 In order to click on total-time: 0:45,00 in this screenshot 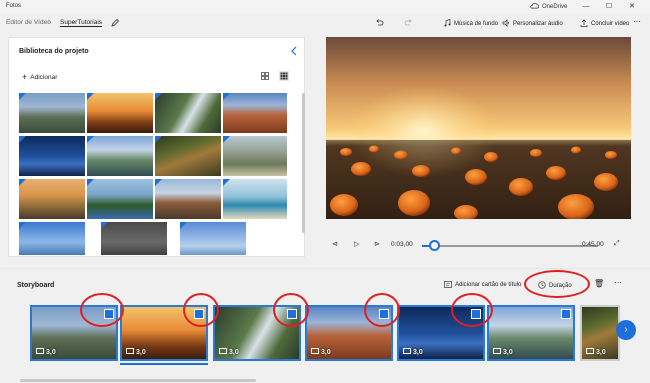, I will do `click(593, 244)`.